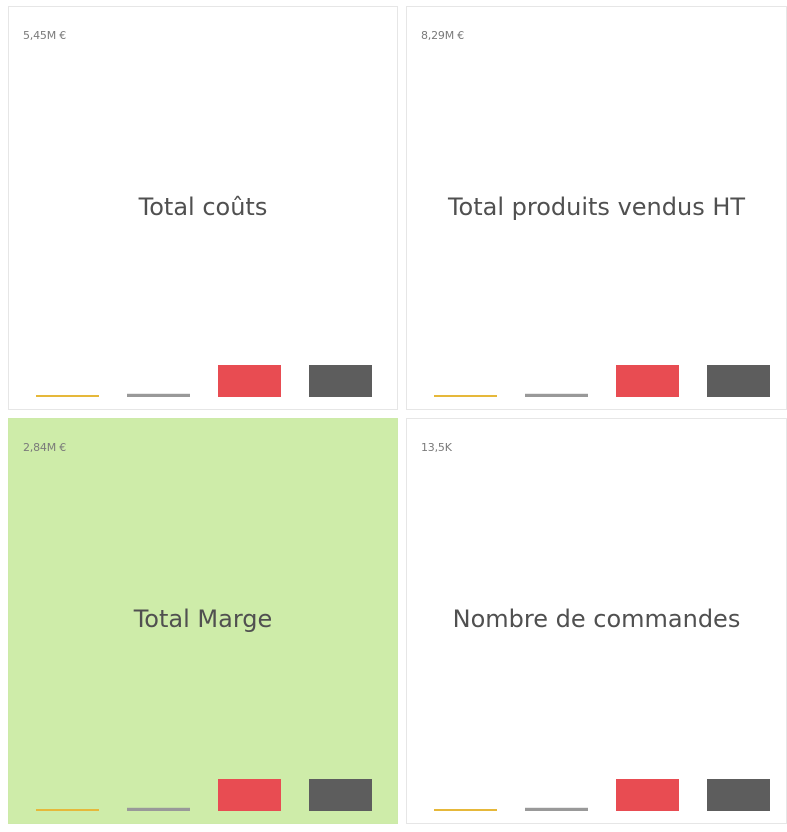  What do you see at coordinates (45, 35) in the screenshot?
I see `tile-value: 5,45M €` at bounding box center [45, 35].